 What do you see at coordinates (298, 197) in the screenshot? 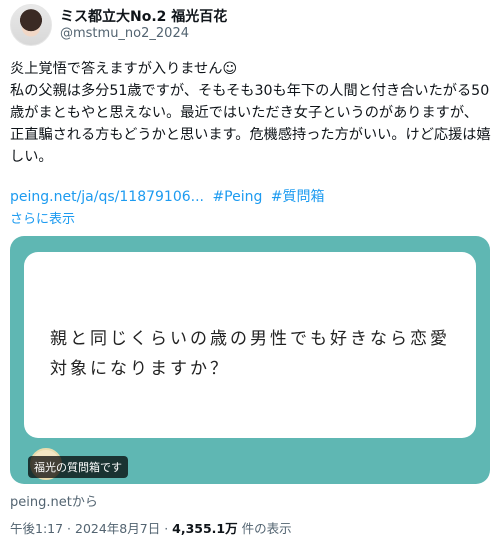
I see `hashtag-question-box: #質問箱` at bounding box center [298, 197].